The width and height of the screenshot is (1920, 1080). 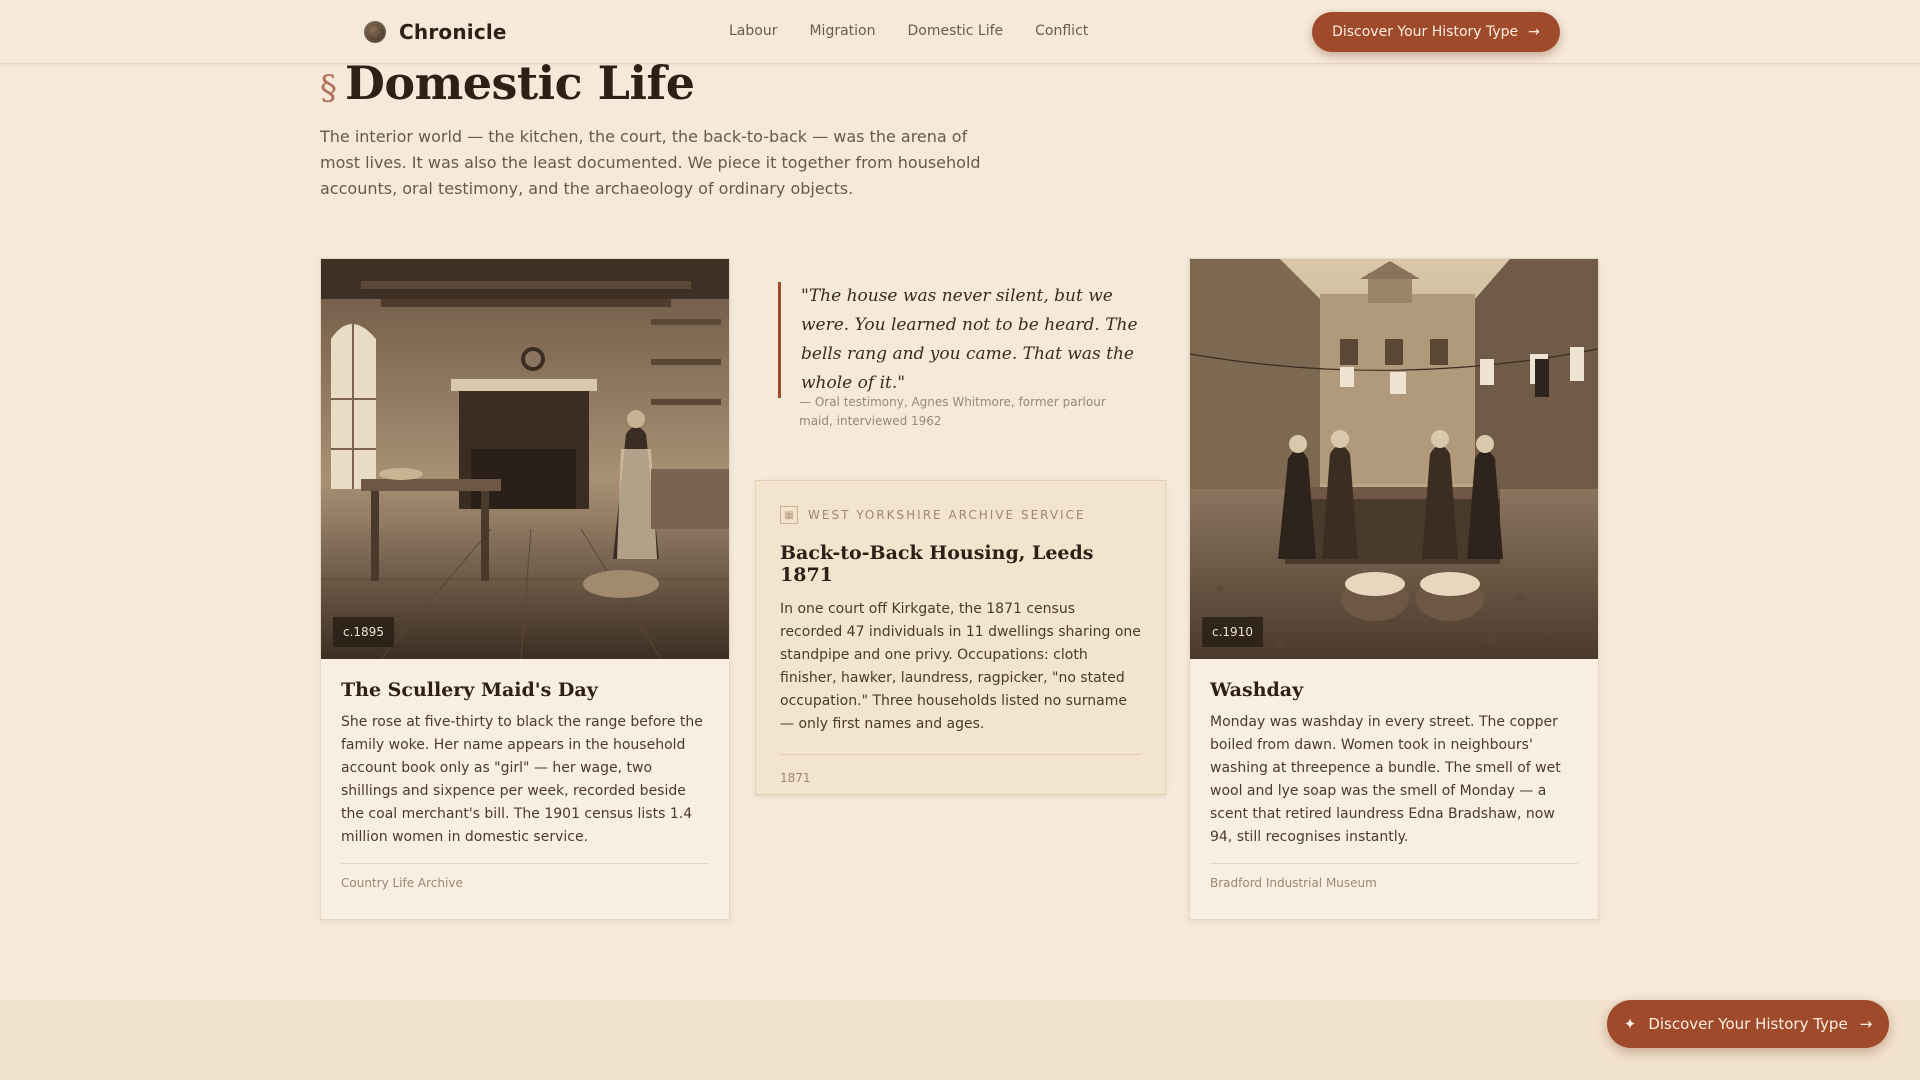 I want to click on date-badge: c.1910, so click(x=1232, y=632).